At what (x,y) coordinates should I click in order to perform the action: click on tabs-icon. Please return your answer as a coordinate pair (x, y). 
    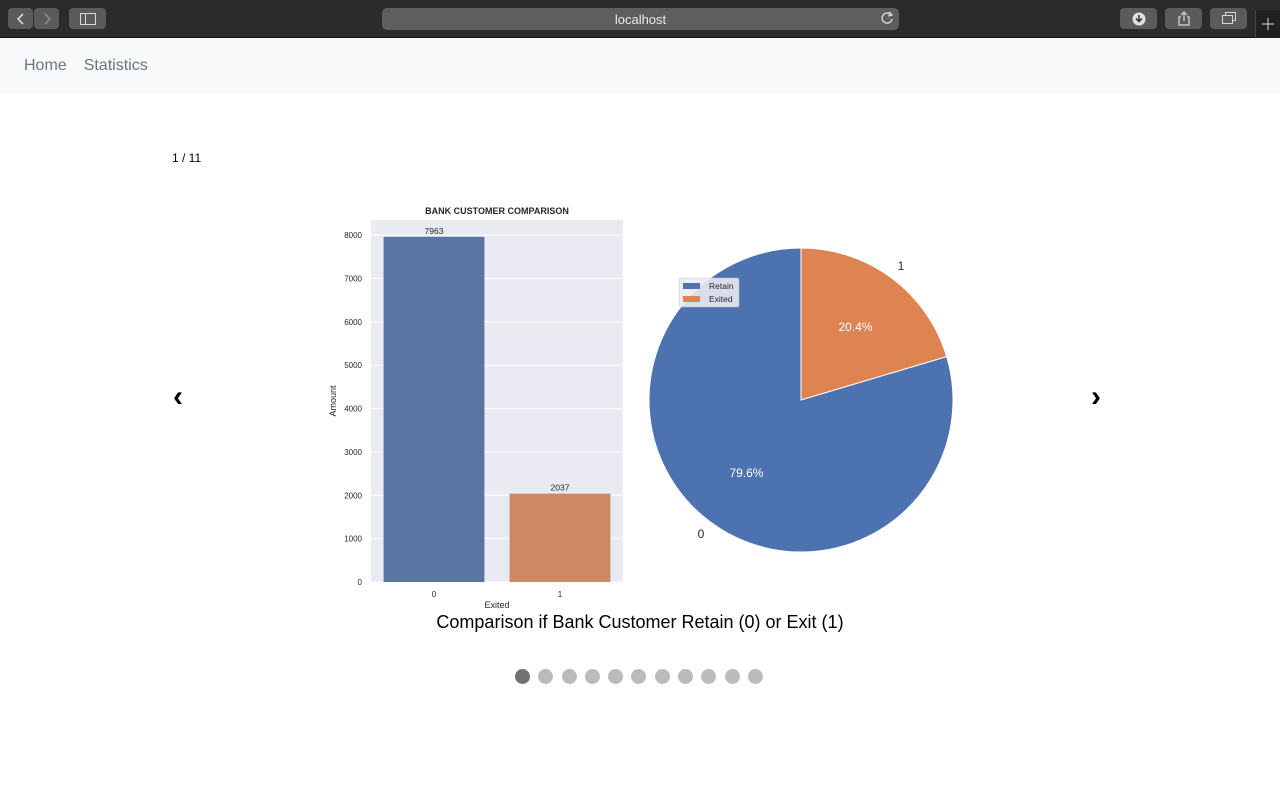
    Looking at the image, I should click on (1228, 18).